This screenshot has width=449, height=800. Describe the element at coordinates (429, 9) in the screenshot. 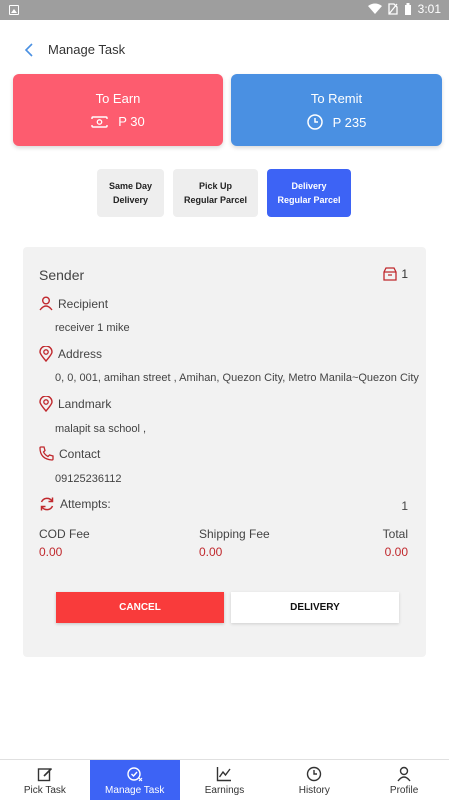

I see `status-time: 3:01` at that location.